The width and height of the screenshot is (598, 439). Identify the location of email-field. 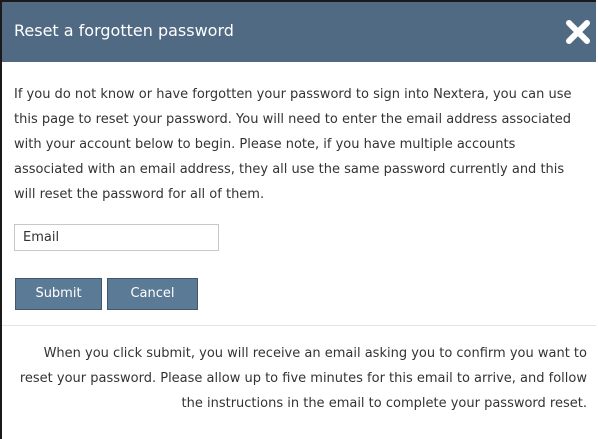
(116, 237).